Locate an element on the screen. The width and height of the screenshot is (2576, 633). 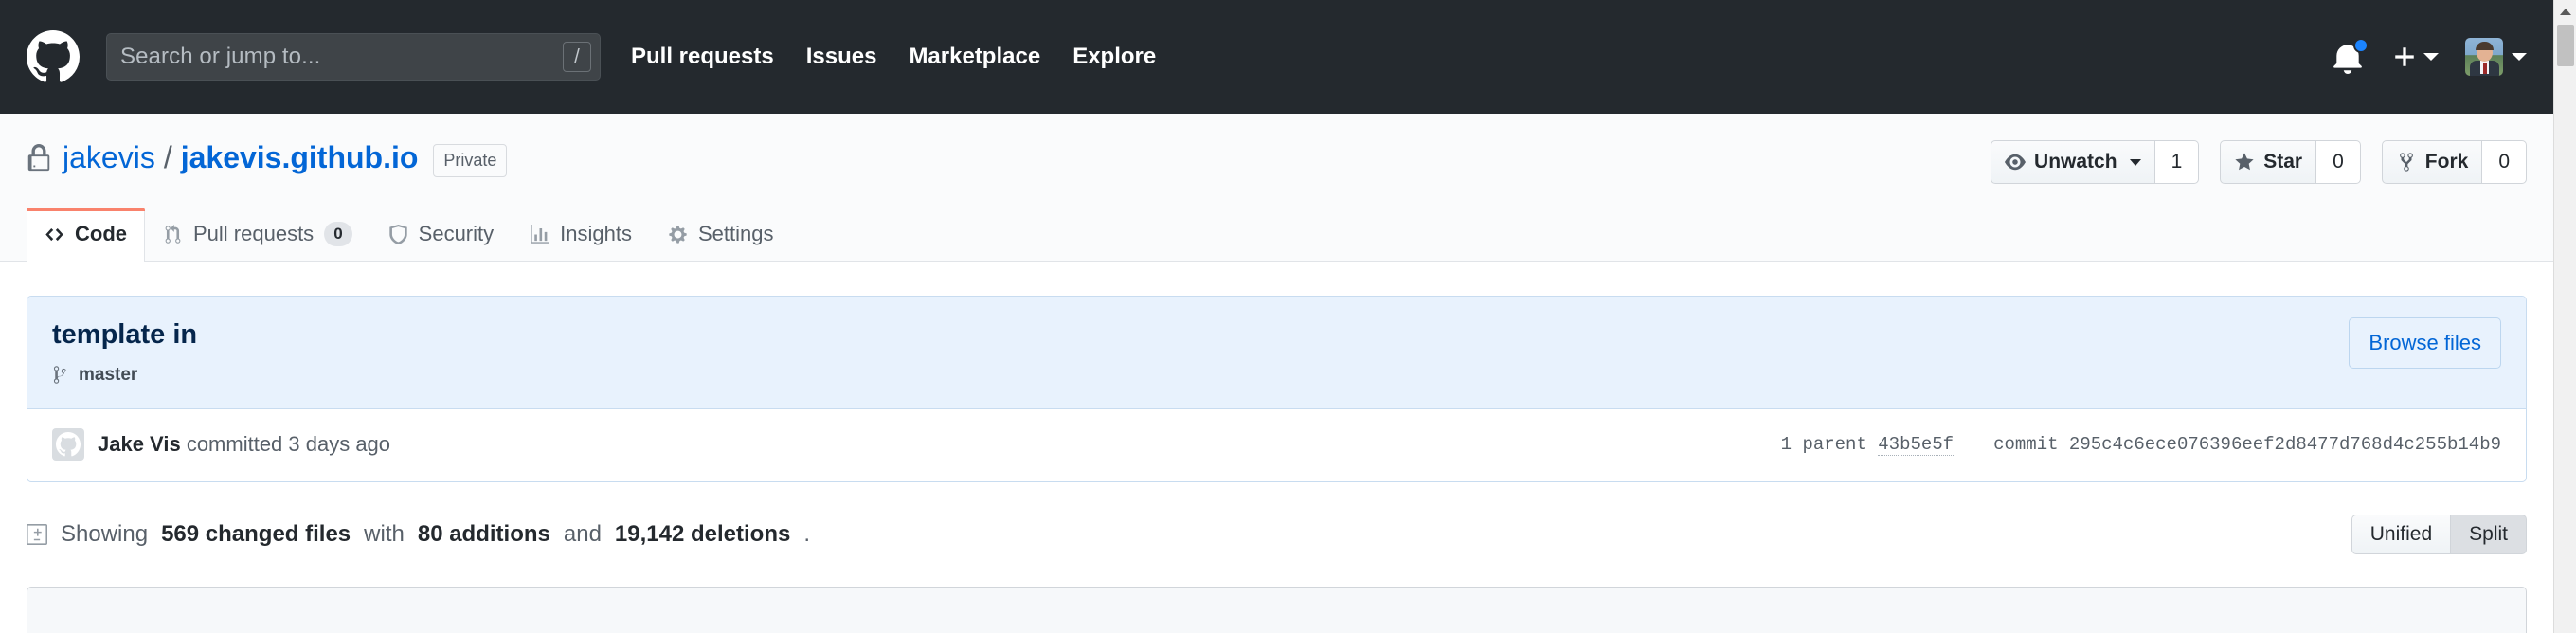
unwatch-button: Unwatch is located at coordinates (2073, 162).